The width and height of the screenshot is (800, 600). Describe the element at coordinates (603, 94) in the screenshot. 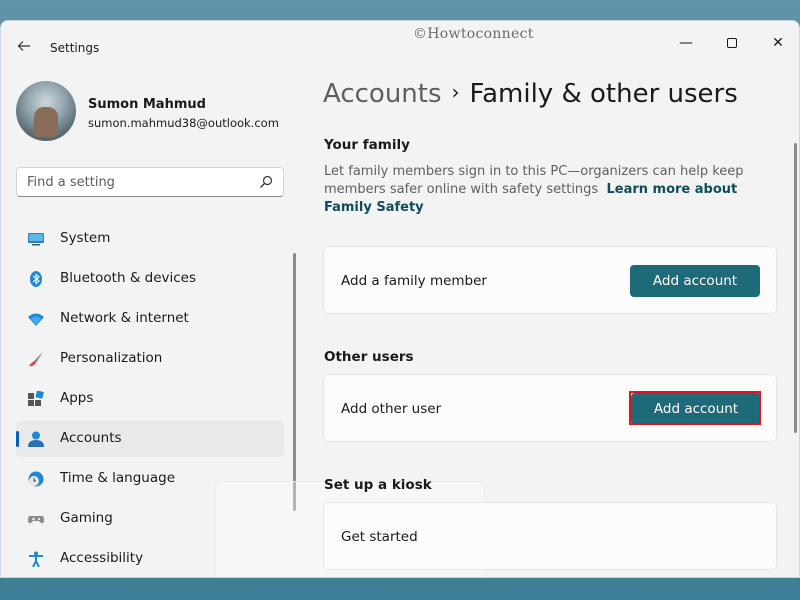

I see `page-title: Family & other users` at that location.